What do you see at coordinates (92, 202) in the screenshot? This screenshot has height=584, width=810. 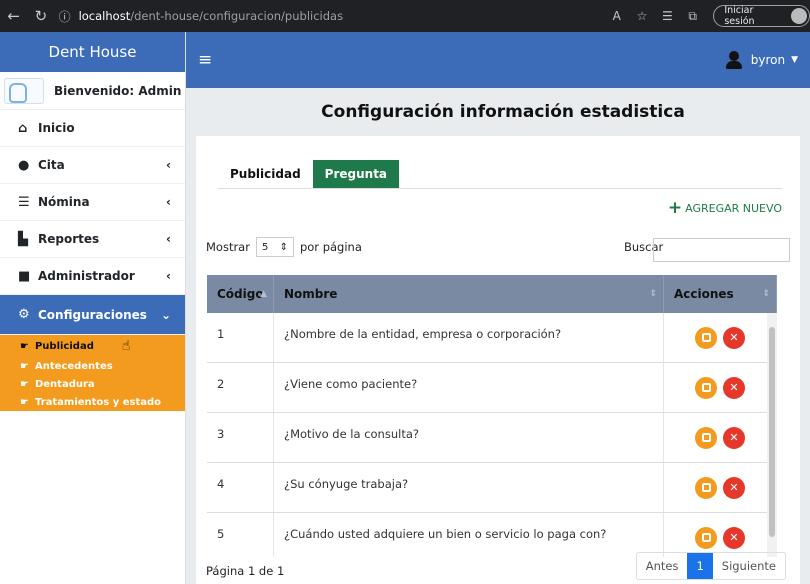 I see `sidebar-item-nomina: ☰ Nómina ‹` at bounding box center [92, 202].